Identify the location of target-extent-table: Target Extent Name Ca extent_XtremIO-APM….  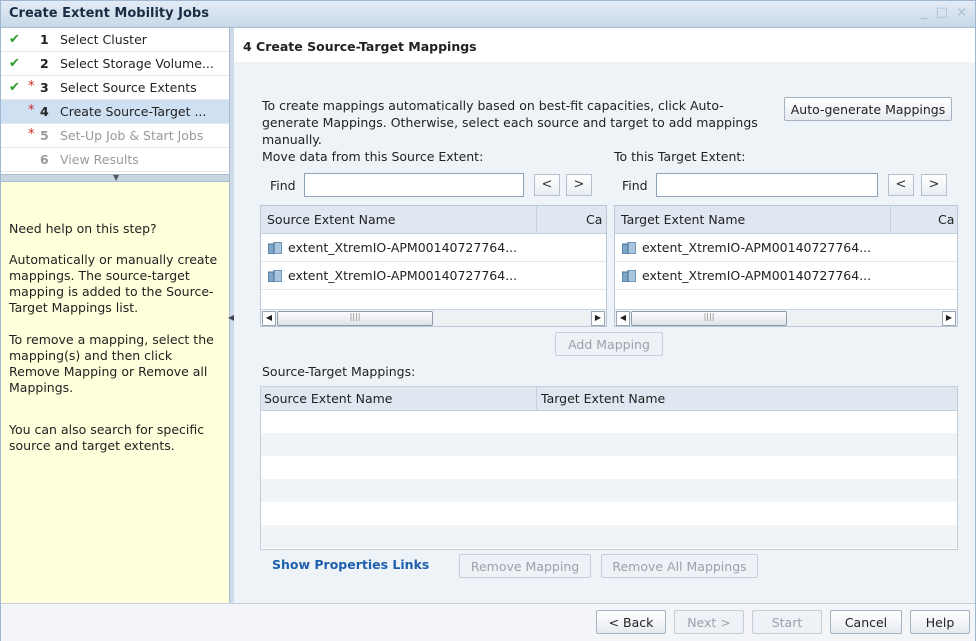
(786, 266).